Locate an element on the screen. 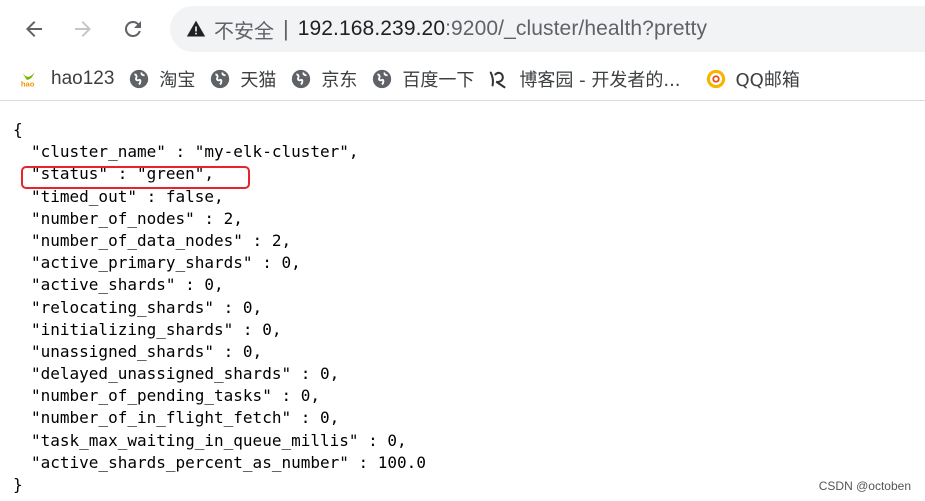 This screenshot has width=925, height=501. back-button is located at coordinates (34, 29).